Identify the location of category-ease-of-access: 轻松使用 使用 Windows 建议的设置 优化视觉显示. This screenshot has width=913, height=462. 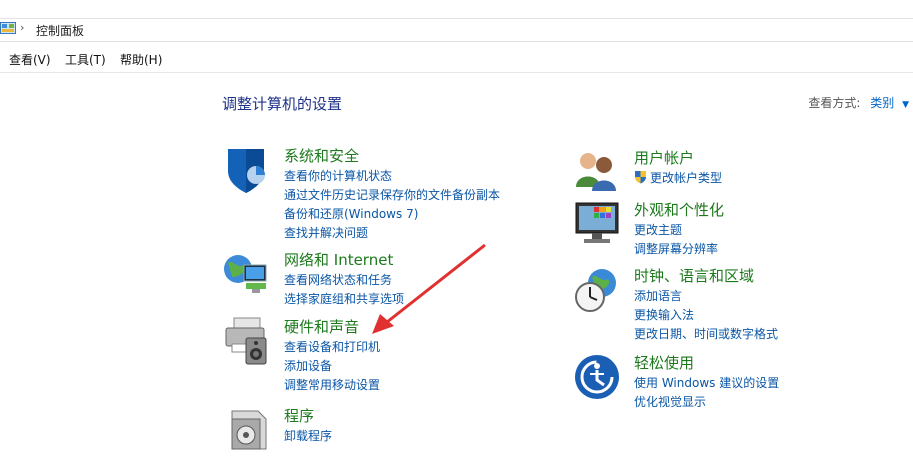
(737, 382).